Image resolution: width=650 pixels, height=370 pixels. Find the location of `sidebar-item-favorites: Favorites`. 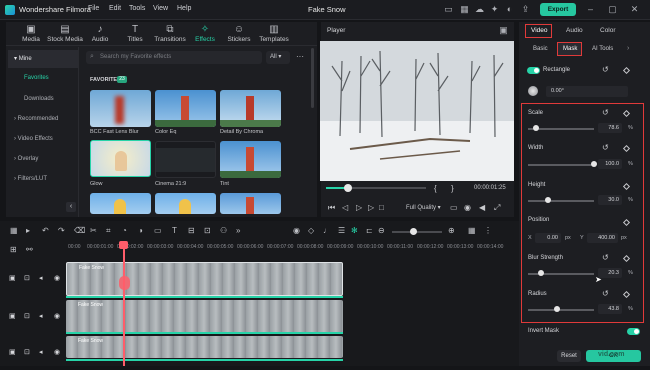

sidebar-item-favorites: Favorites is located at coordinates (43, 78).